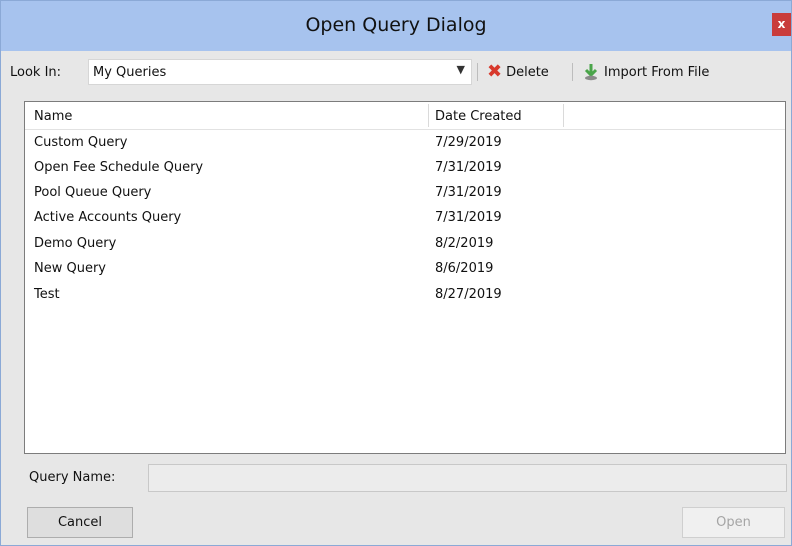 This screenshot has height=546, width=792. Describe the element at coordinates (591, 72) in the screenshot. I see `import-file-icon` at that location.